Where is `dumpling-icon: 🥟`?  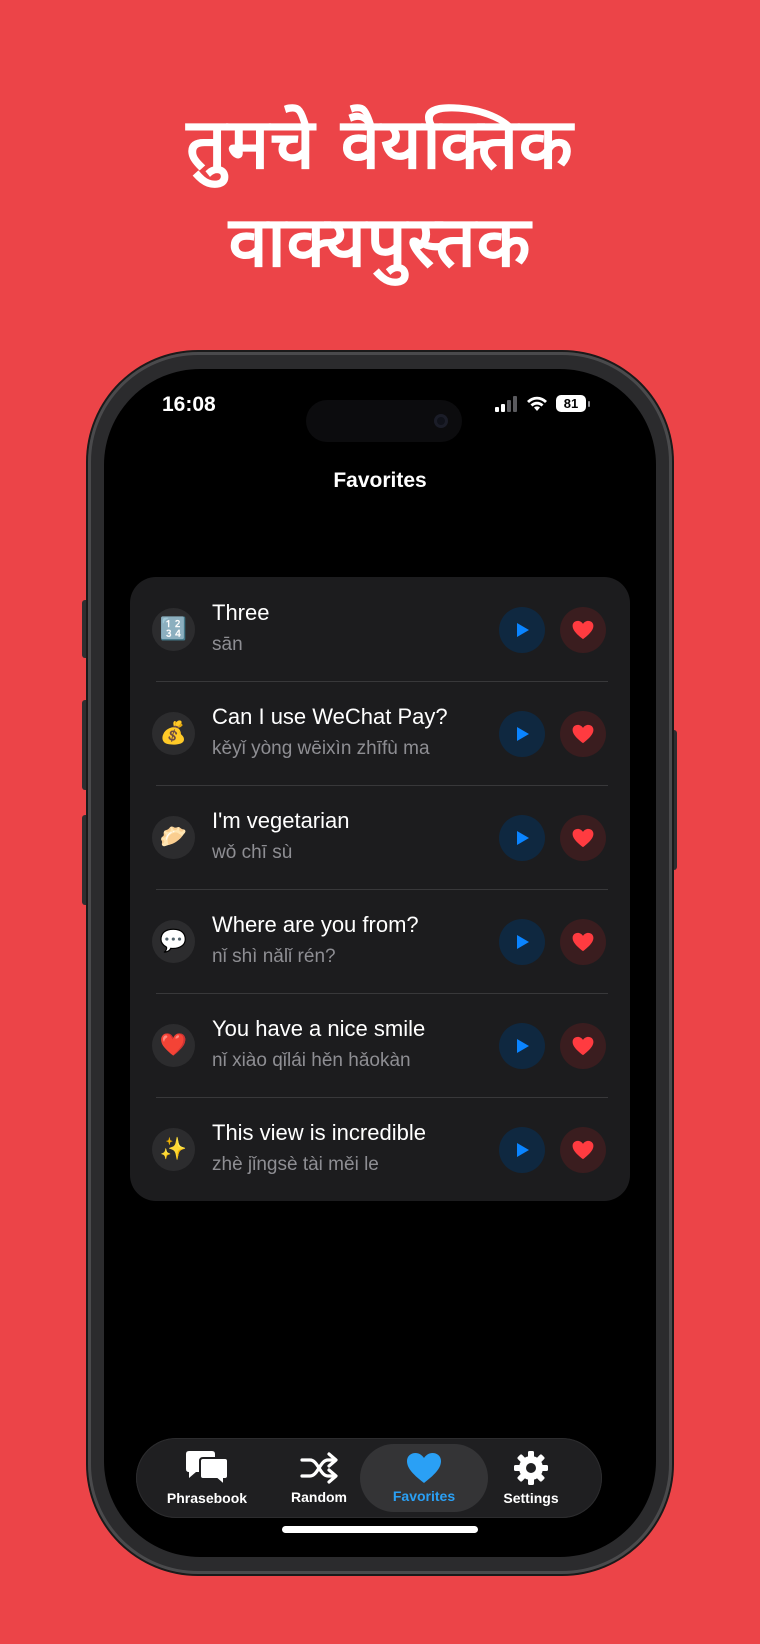 dumpling-icon: 🥟 is located at coordinates (173, 837).